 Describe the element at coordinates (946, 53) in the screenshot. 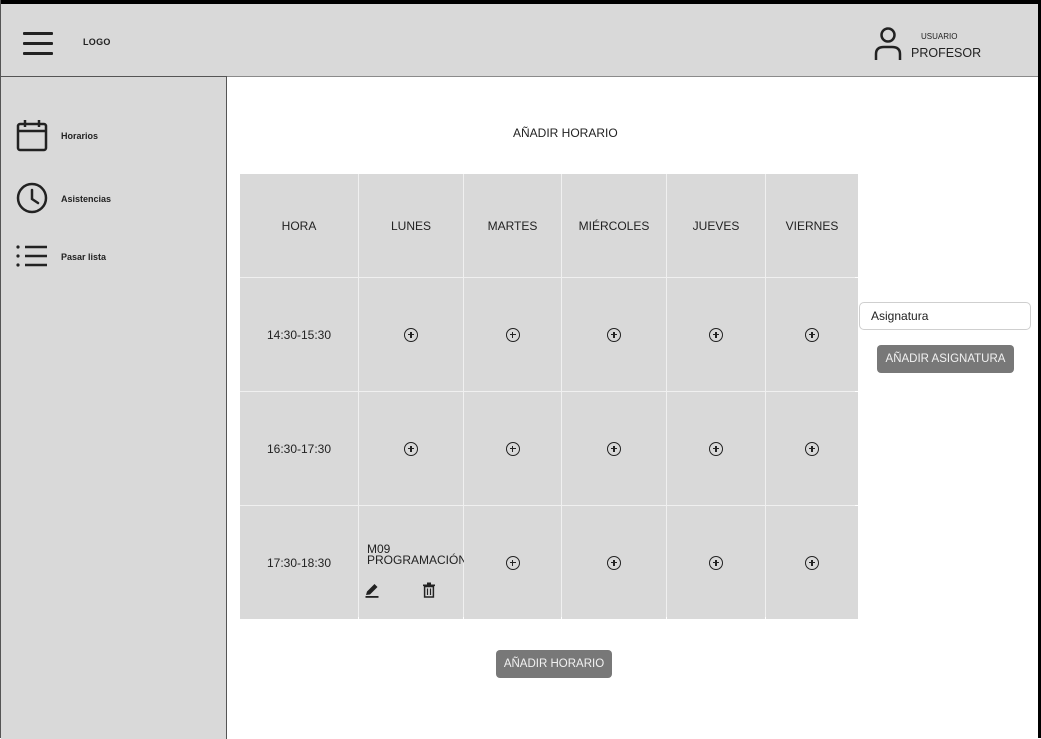

I see `user-role: PROFESOR` at that location.